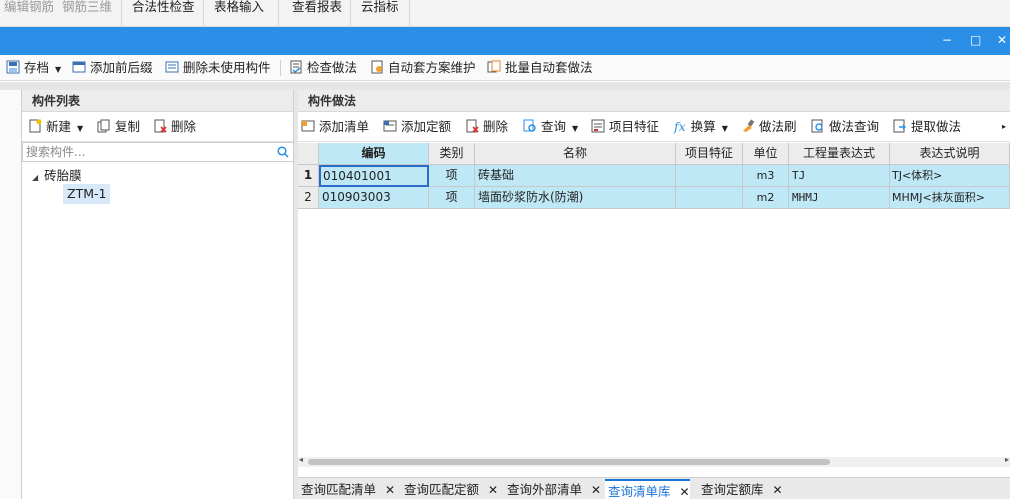  What do you see at coordinates (317, 13) in the screenshot?
I see `menu-tab-view-report: 查看报表` at bounding box center [317, 13].